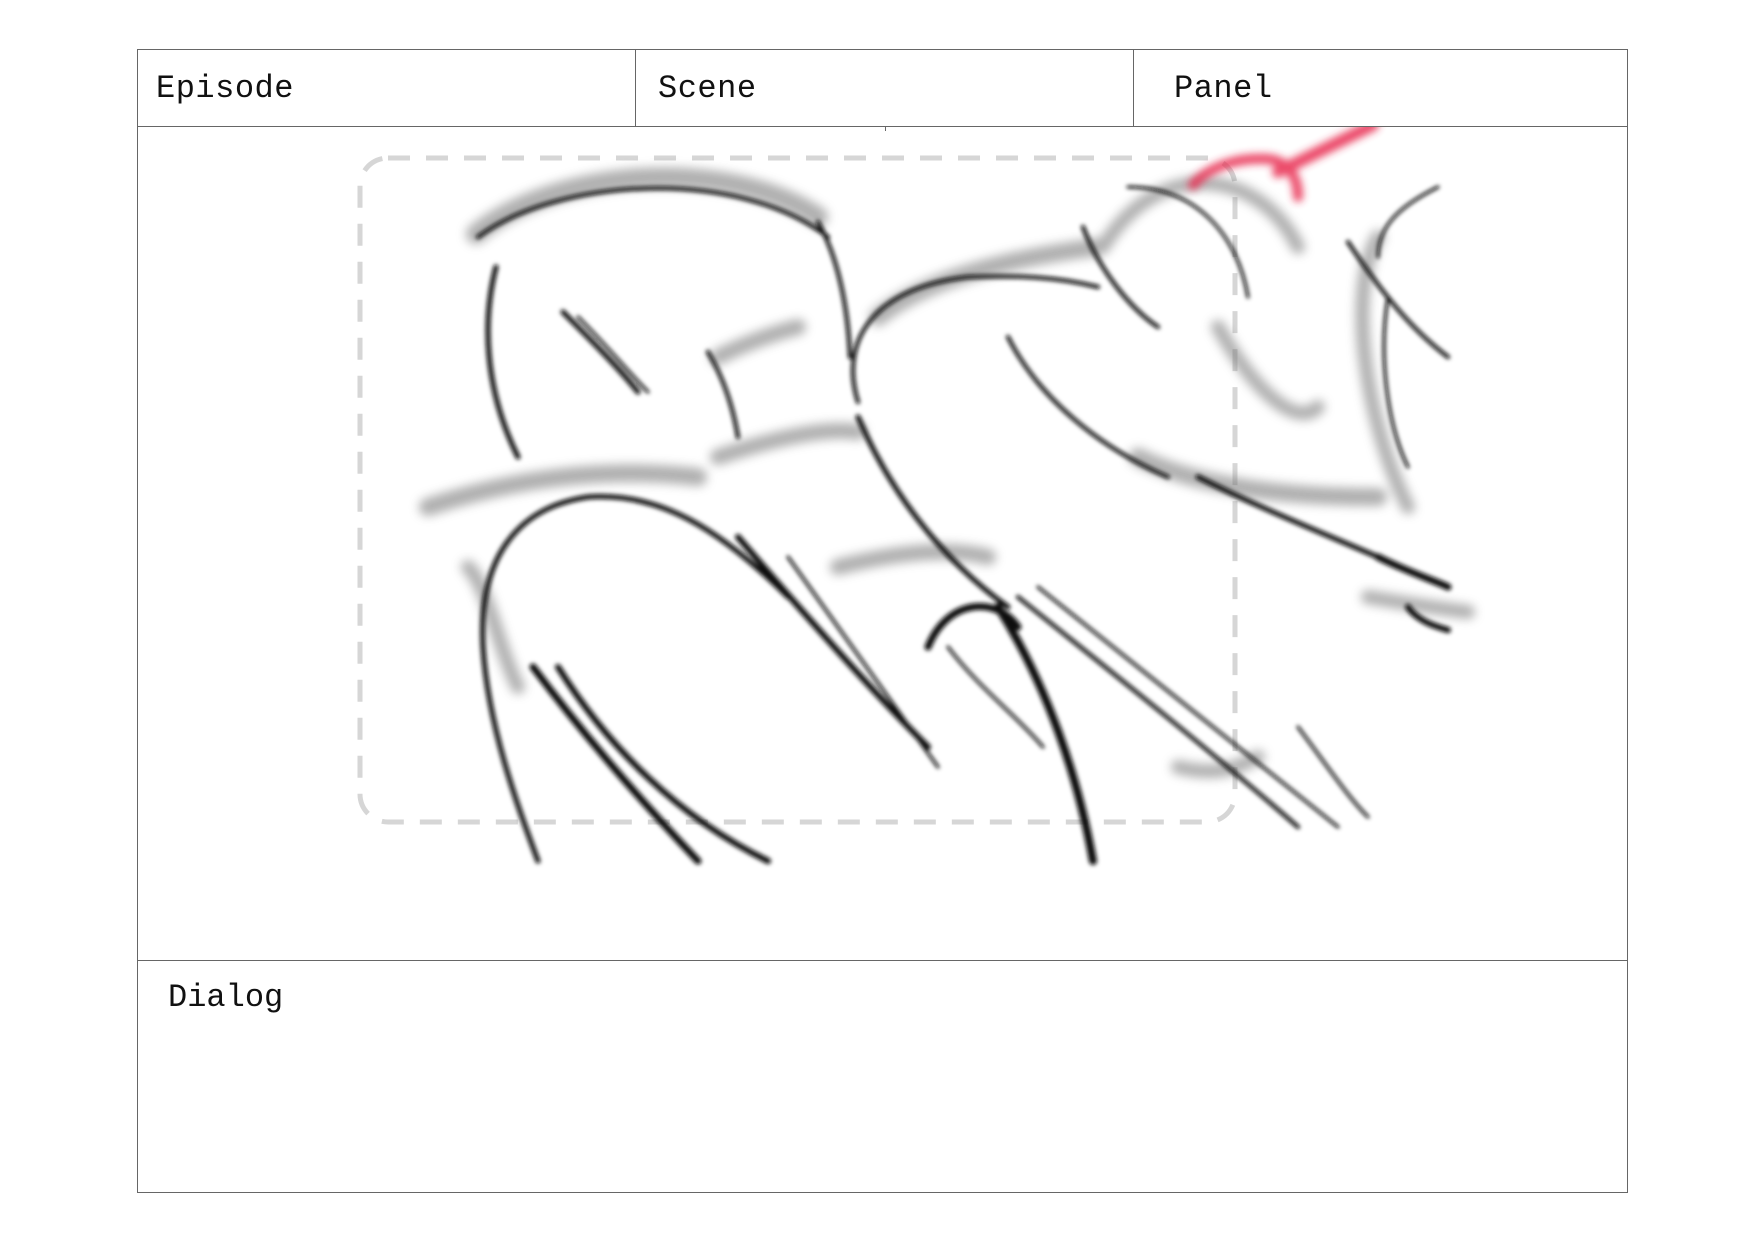 This screenshot has height=1240, width=1754. I want to click on episode-field: Episode, so click(387, 88).